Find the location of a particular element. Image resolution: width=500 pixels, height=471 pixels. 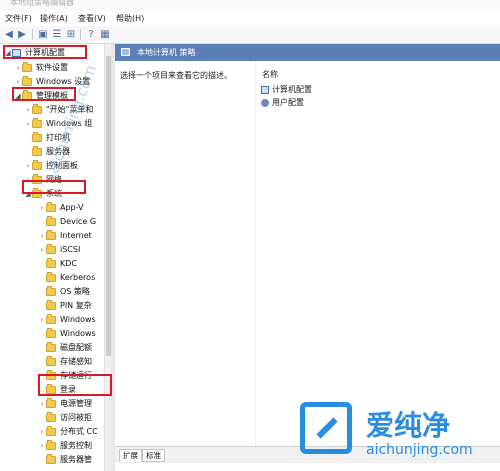

tree-item-label: OS 策略 is located at coordinates (75, 291).